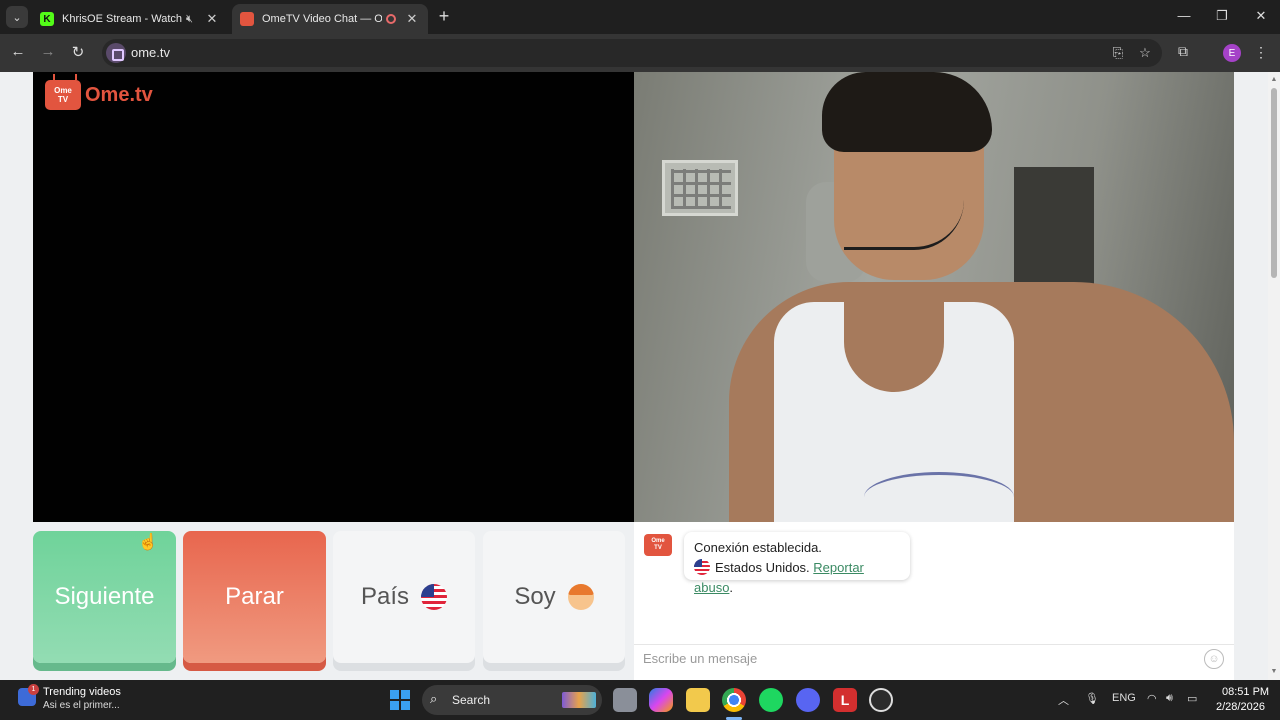 The width and height of the screenshot is (1280, 720). I want to click on stranger-country-line: Estados Unidos. Reportar abuso., so click(797, 578).